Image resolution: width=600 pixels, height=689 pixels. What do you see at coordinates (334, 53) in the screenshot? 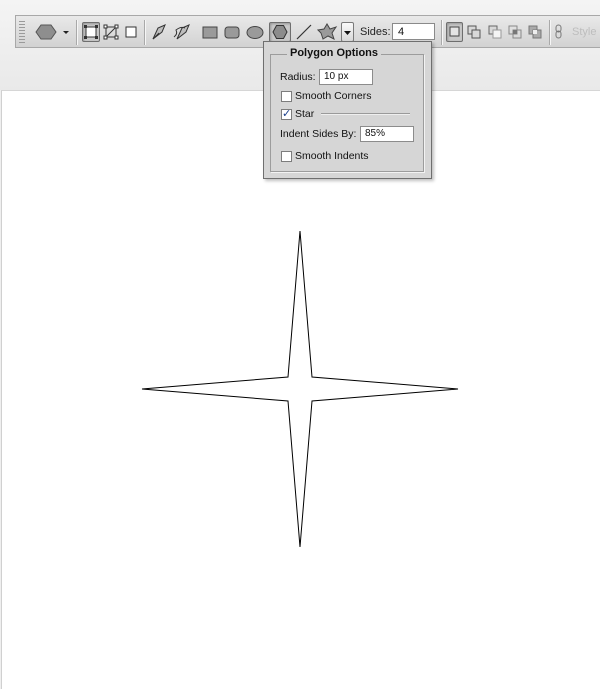
I see `polygon-options-title: Polygon Options` at bounding box center [334, 53].